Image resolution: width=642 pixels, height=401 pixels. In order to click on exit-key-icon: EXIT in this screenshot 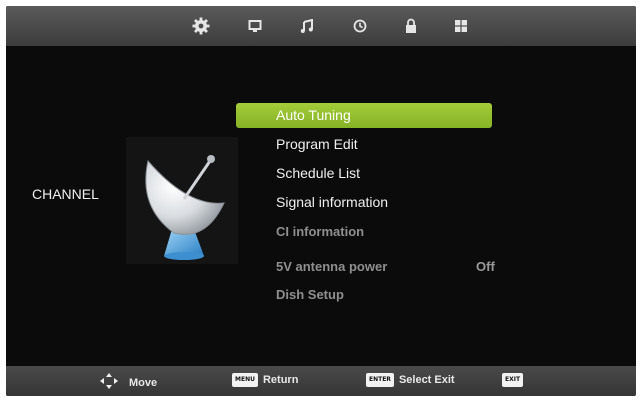, I will do `click(513, 380)`.